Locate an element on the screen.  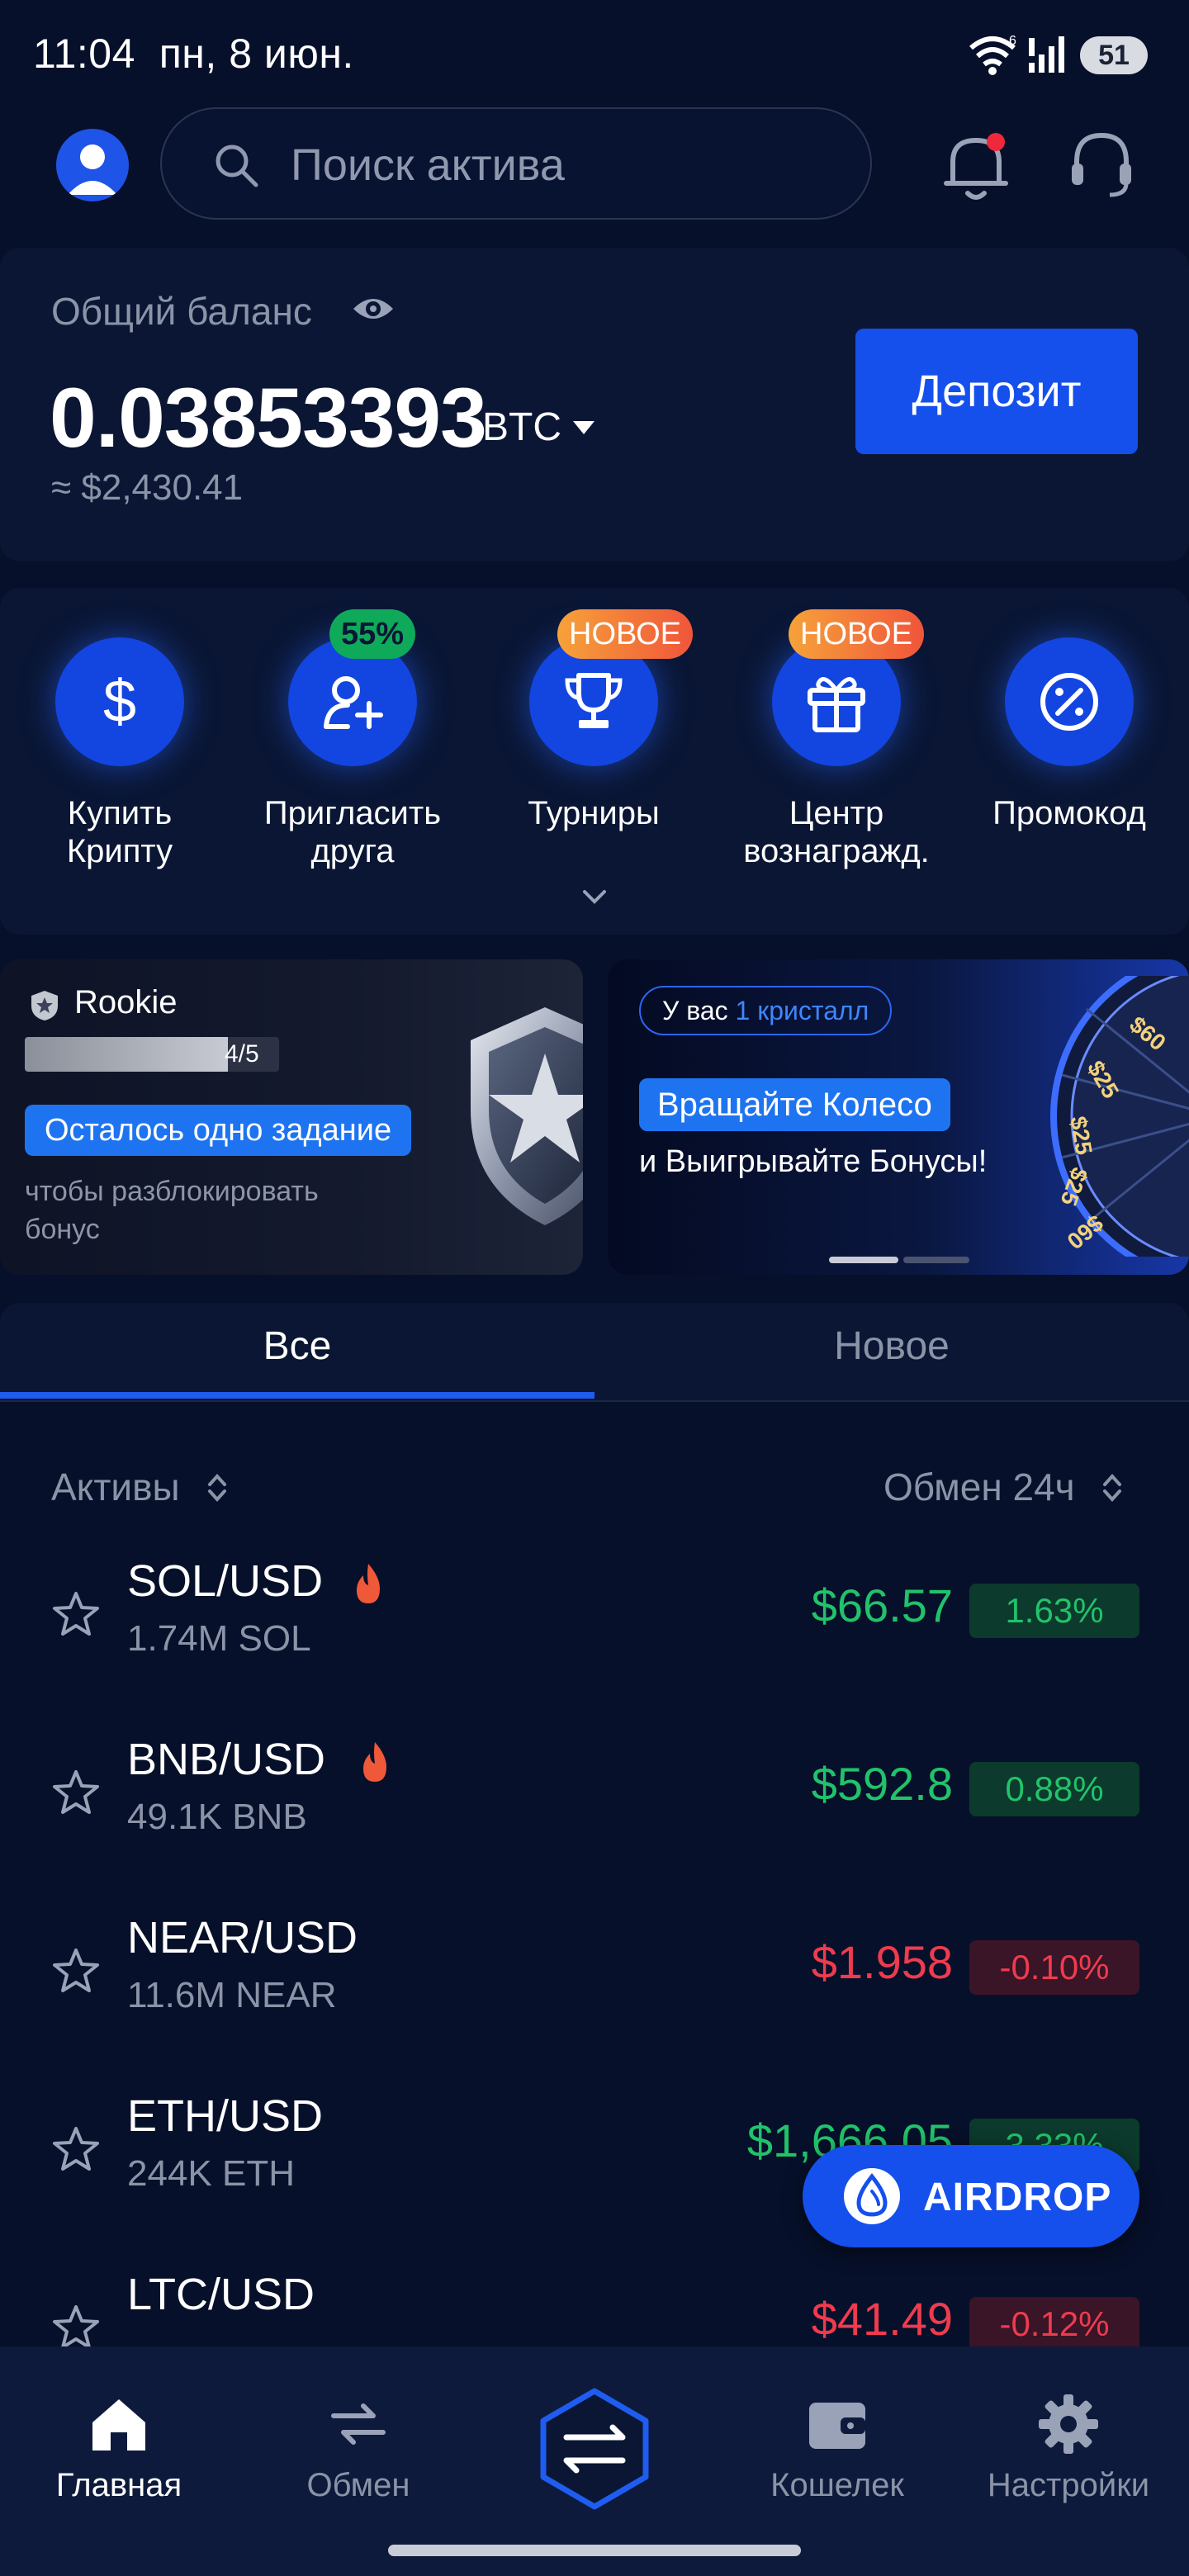
action-rewards-center: НОВОЕ Центр вознагражд. is located at coordinates (836, 739).